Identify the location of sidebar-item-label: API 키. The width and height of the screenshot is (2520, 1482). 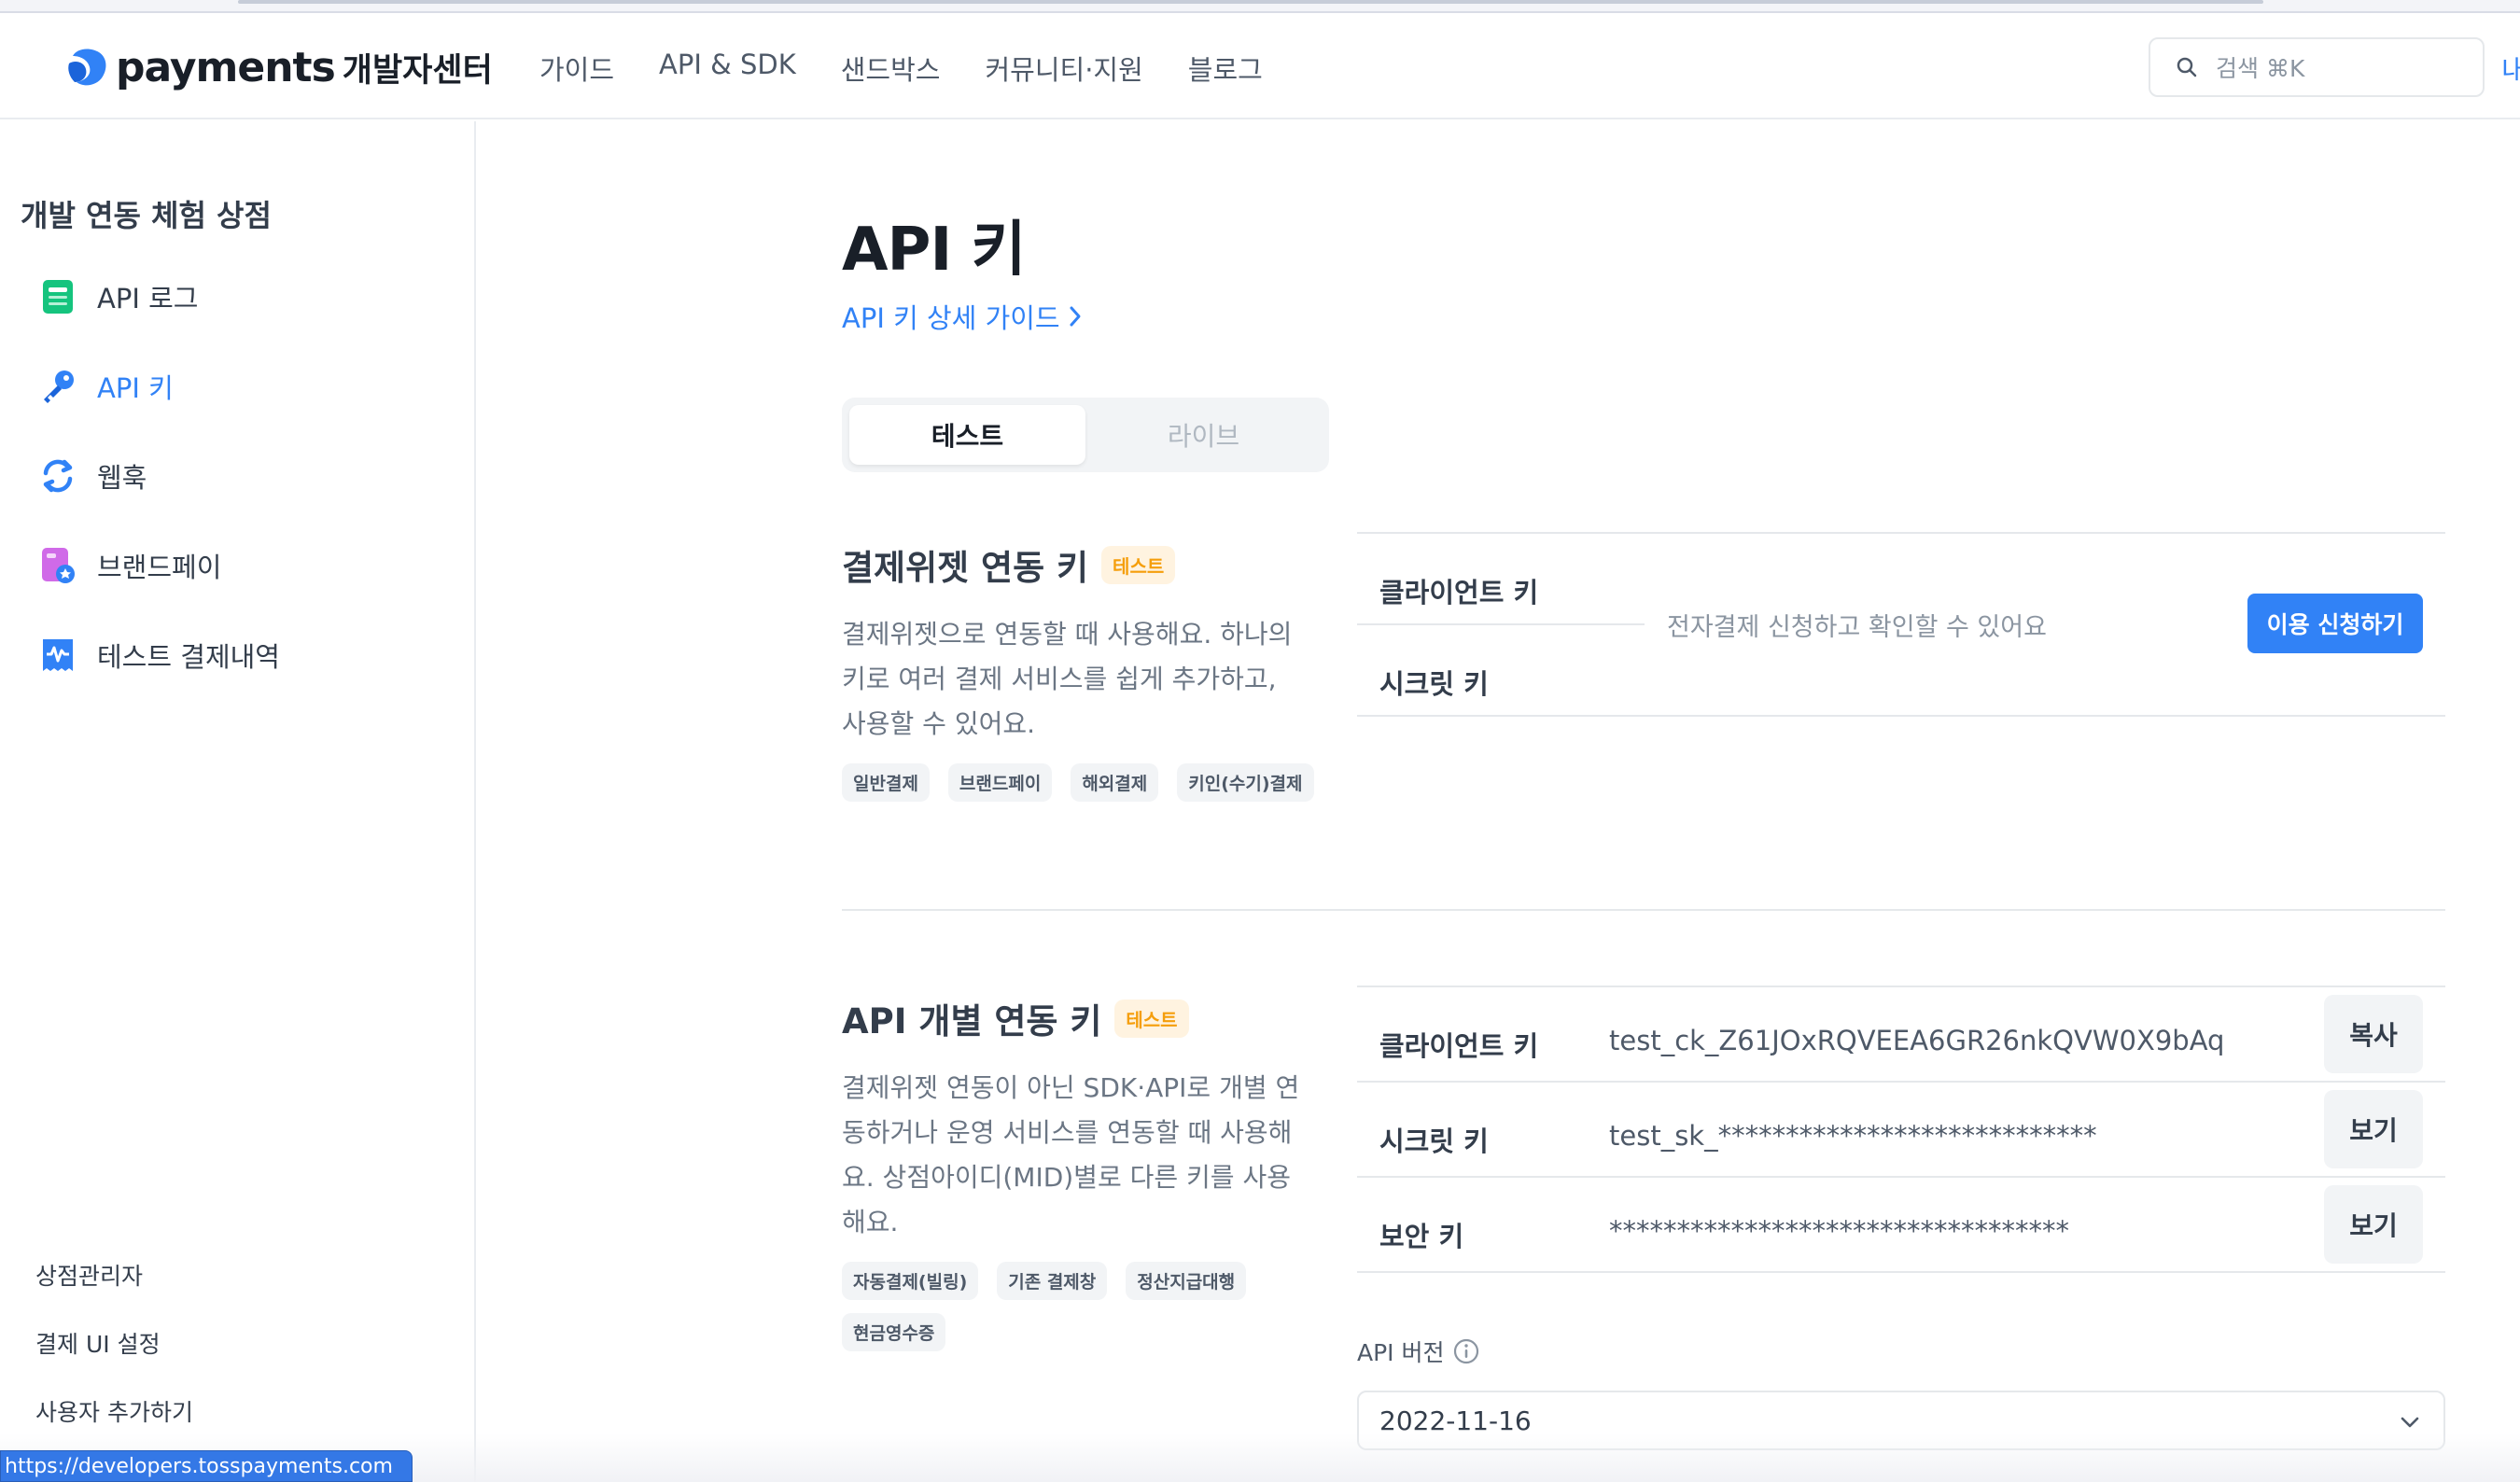
(135, 388).